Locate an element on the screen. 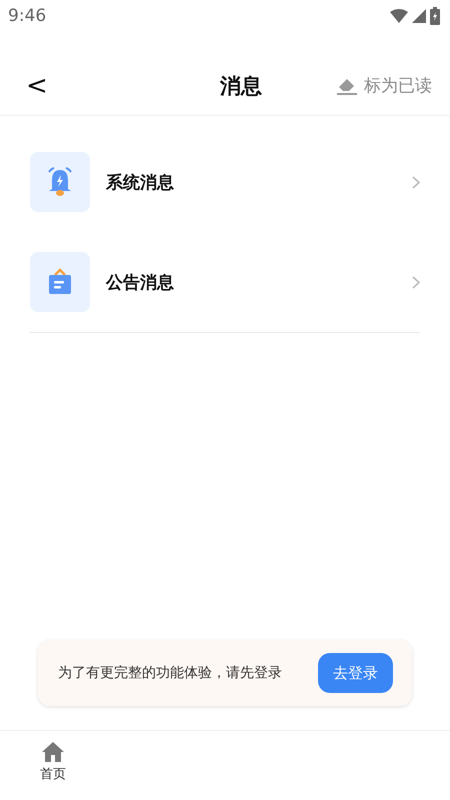  login-button: 去登录 is located at coordinates (355, 673).